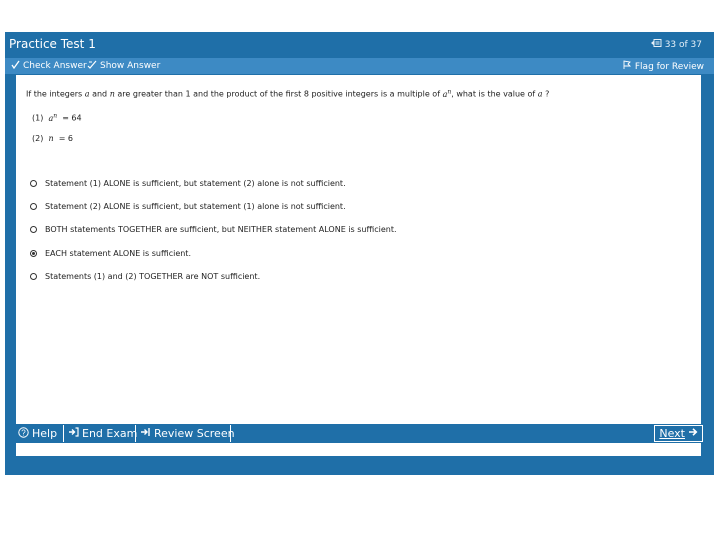  Describe the element at coordinates (38, 118) in the screenshot. I see `statement-1-label: (1)` at that location.